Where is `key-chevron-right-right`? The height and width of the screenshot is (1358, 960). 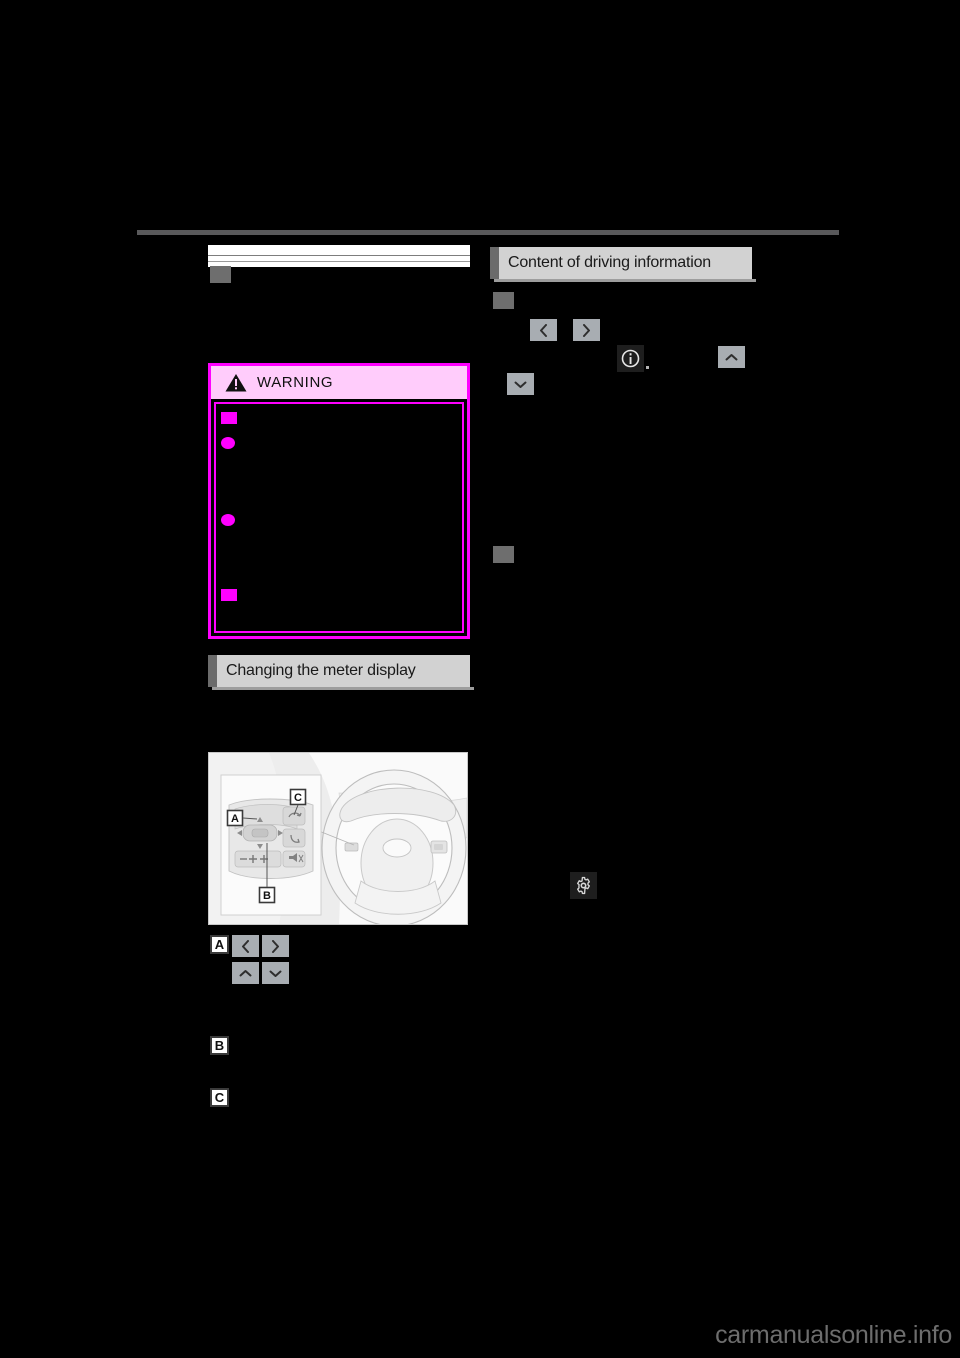
key-chevron-right-right is located at coordinates (586, 330).